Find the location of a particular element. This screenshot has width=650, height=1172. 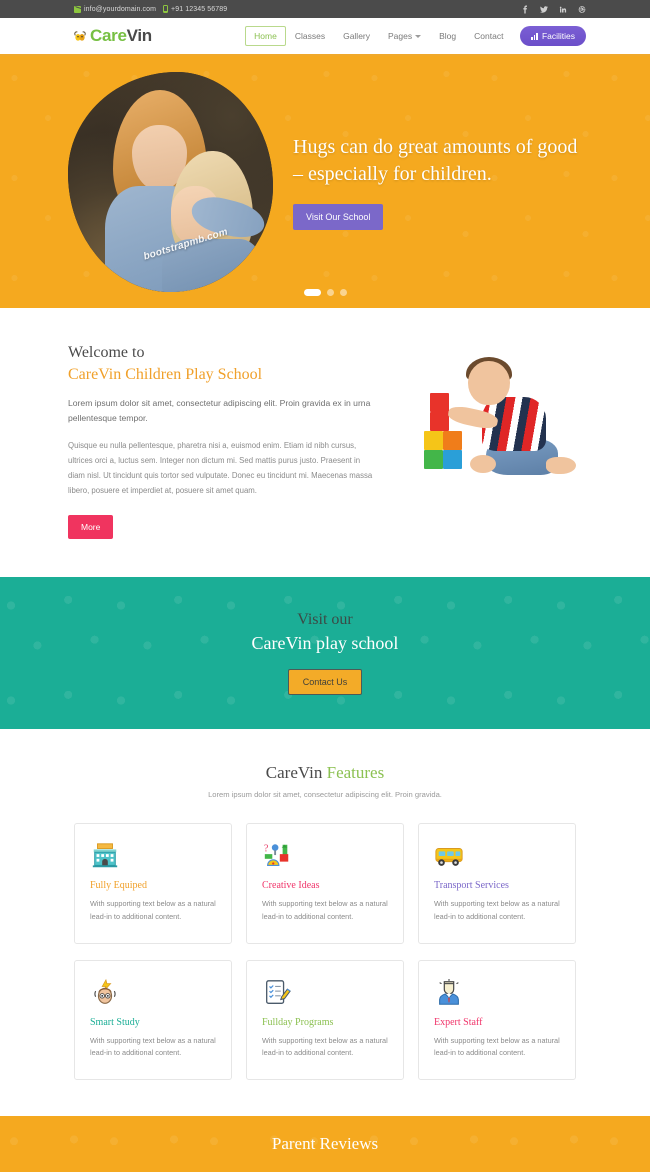

social-links is located at coordinates (553, 9).